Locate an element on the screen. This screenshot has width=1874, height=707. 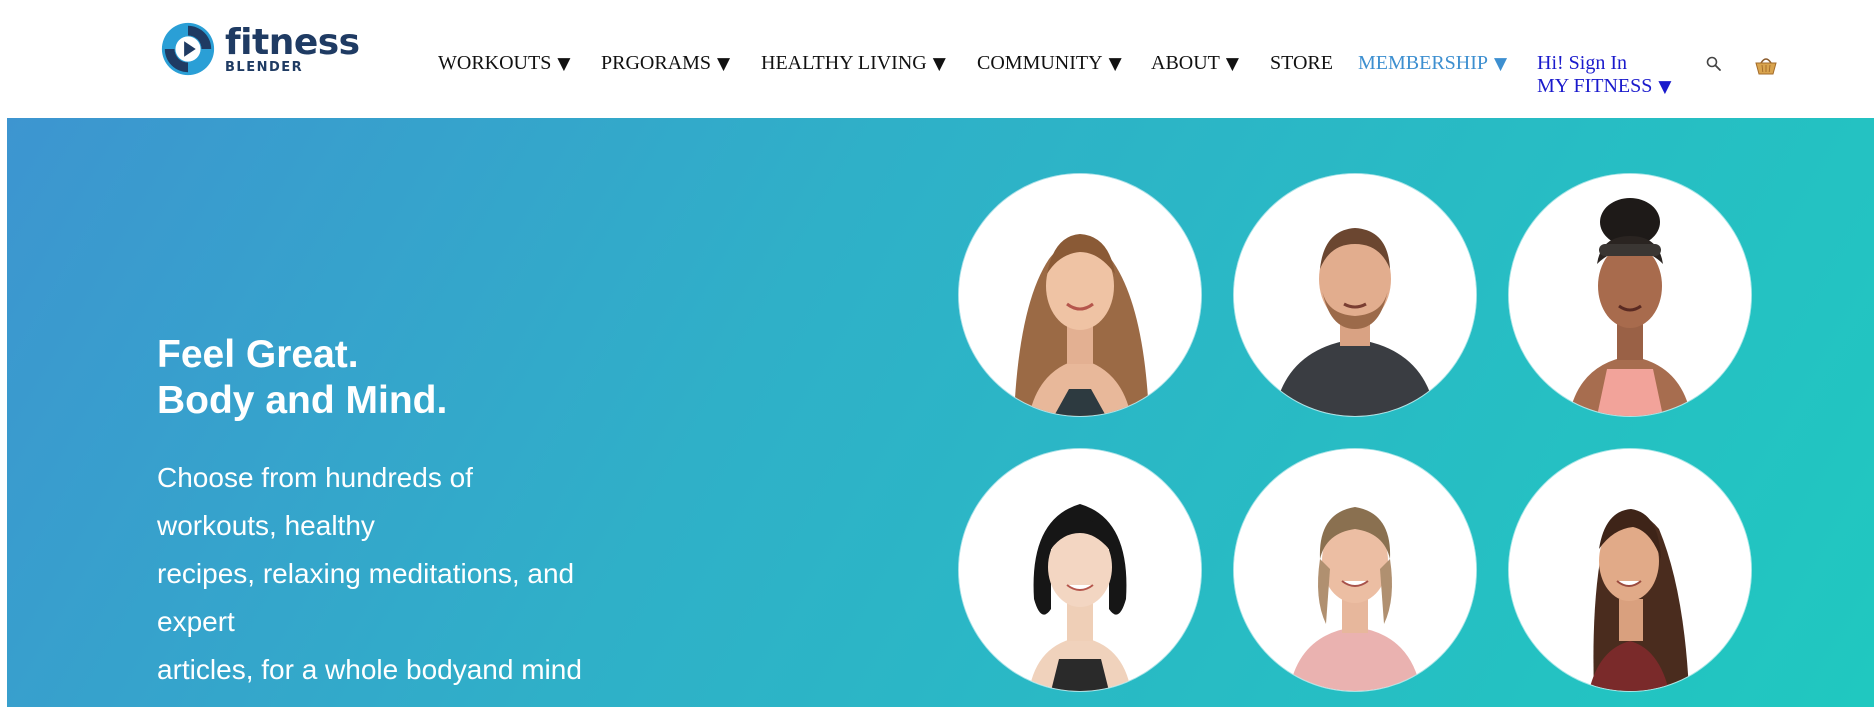
hero-body-line: workouts, healthy is located at coordinates (266, 525).